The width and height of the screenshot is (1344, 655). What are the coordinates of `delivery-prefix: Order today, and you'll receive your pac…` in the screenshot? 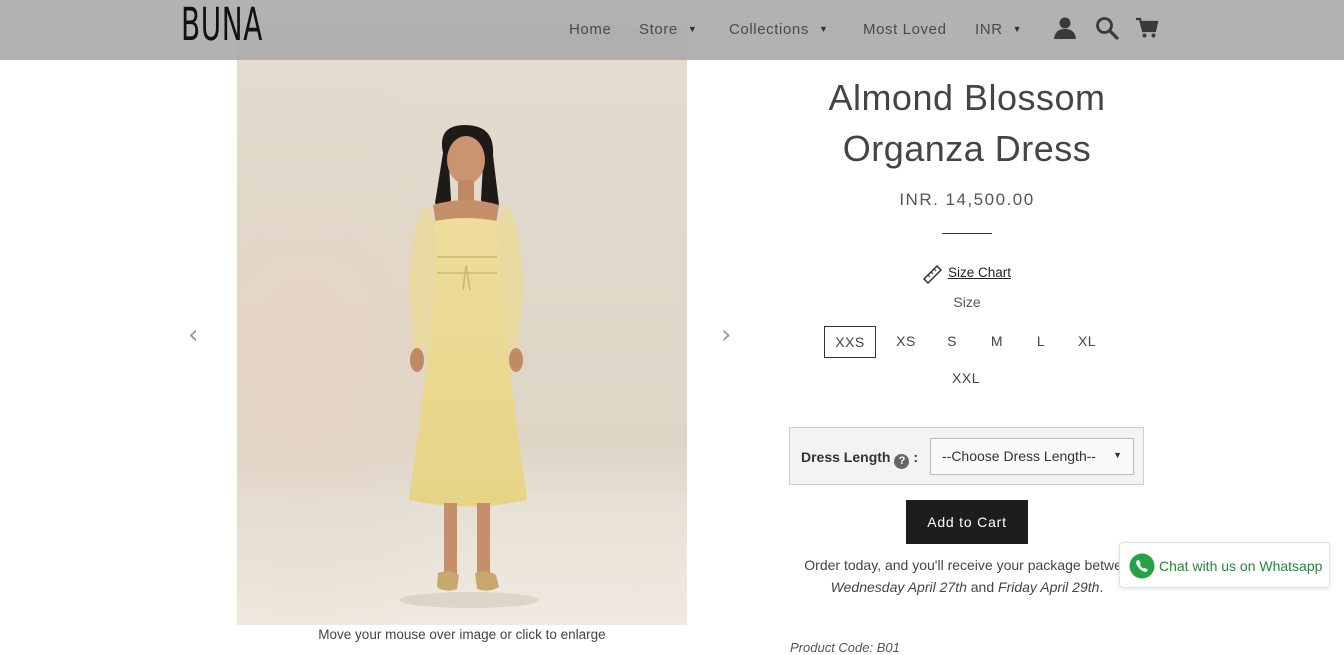 It's located at (967, 565).